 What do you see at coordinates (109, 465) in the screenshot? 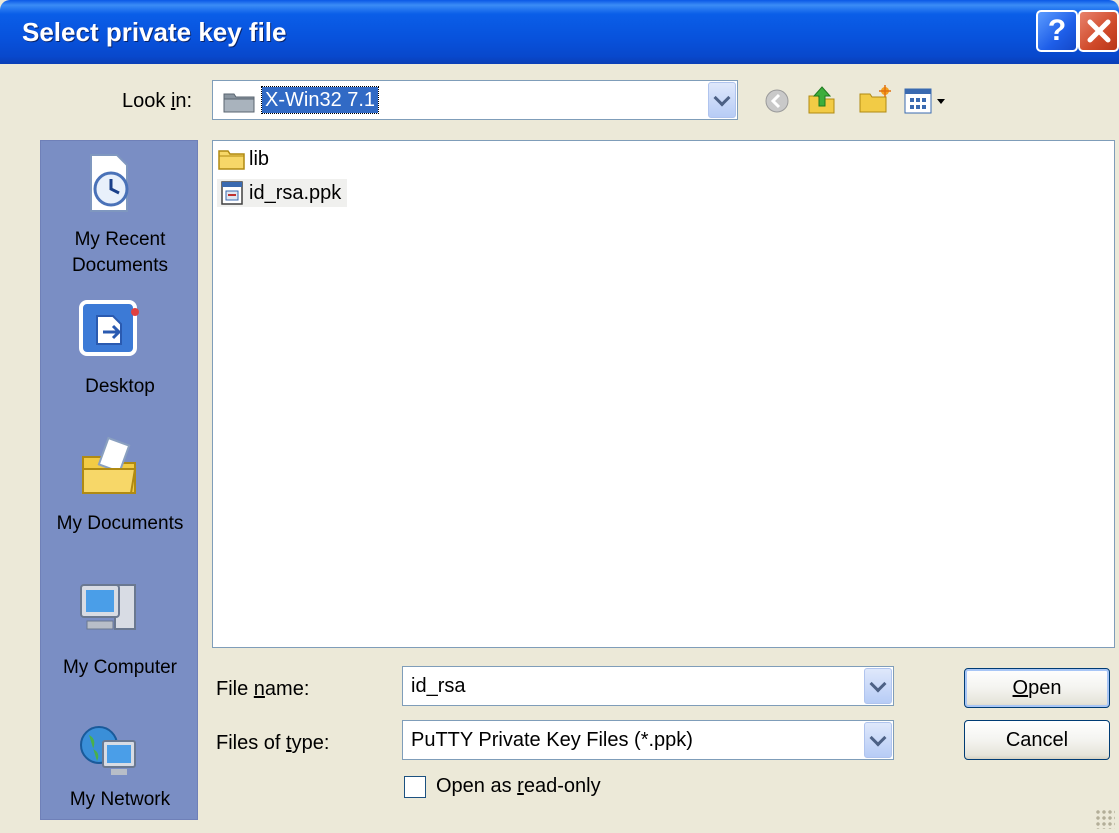
I see `my-documents-icon` at bounding box center [109, 465].